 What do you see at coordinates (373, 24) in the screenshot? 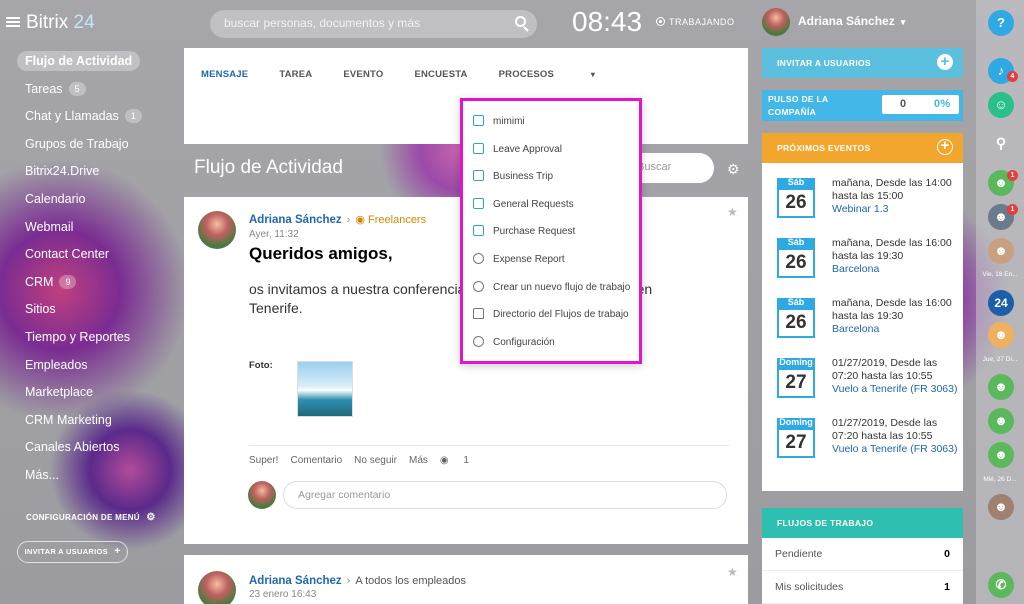
I see `global-search-input: buscar personas, documentos y más` at bounding box center [373, 24].